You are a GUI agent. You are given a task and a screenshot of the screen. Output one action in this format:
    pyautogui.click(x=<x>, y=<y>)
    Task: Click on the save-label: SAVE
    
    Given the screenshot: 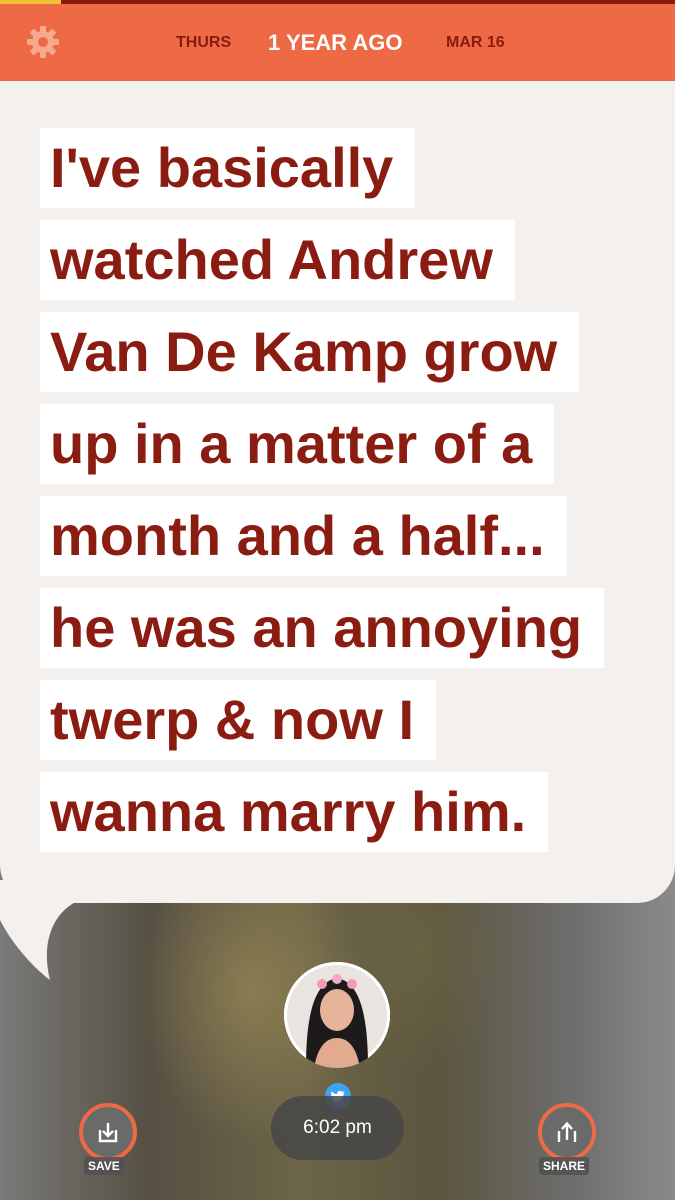 What is the action you would take?
    pyautogui.click(x=104, y=1166)
    